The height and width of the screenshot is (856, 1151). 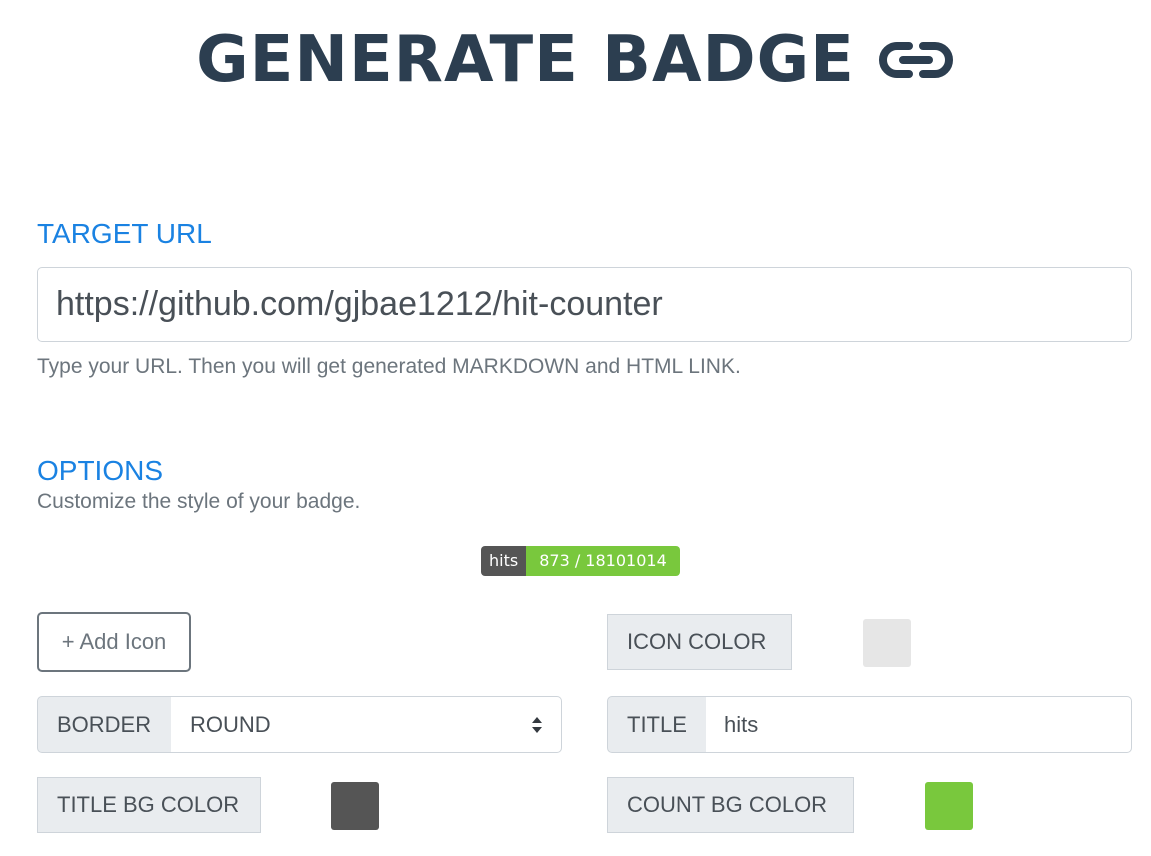 I want to click on options-help: Customize the style of your badge., so click(x=199, y=501).